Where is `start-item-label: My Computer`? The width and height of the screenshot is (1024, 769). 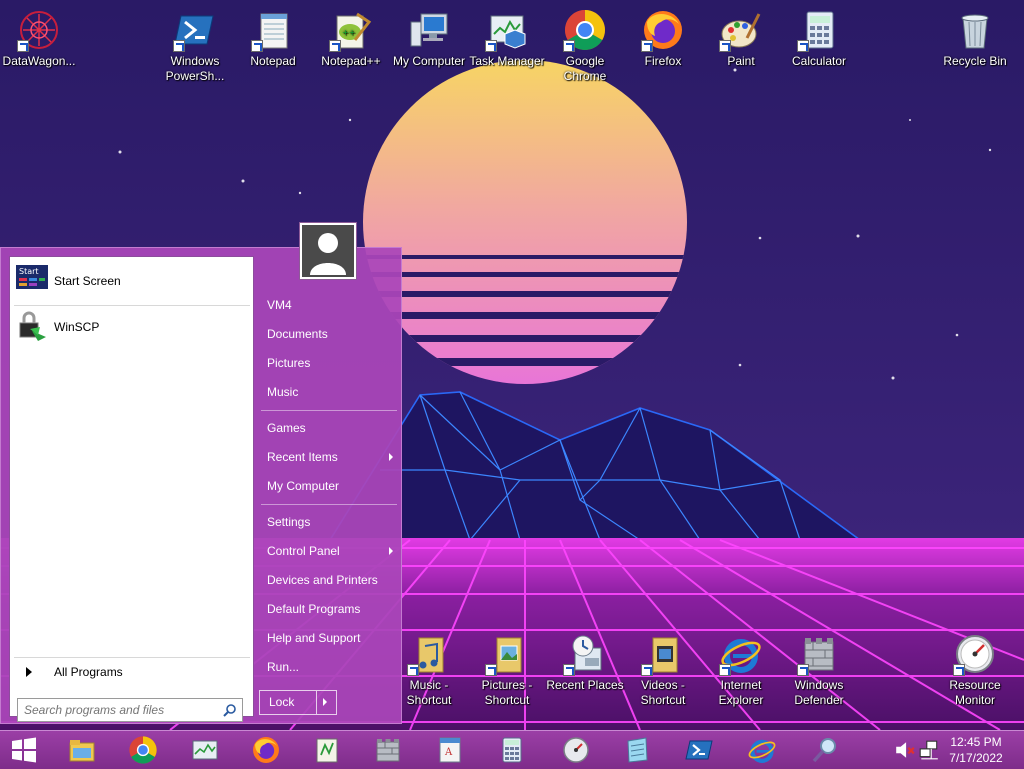
start-item-label: My Computer is located at coordinates (303, 486).